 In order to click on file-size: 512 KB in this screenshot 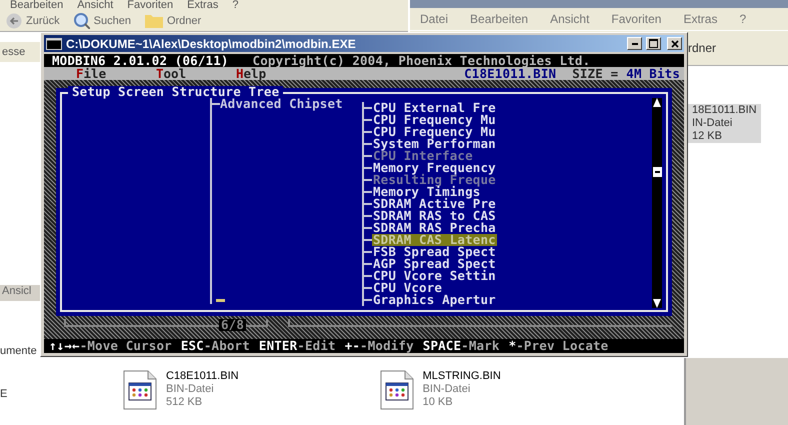, I will do `click(185, 402)`.